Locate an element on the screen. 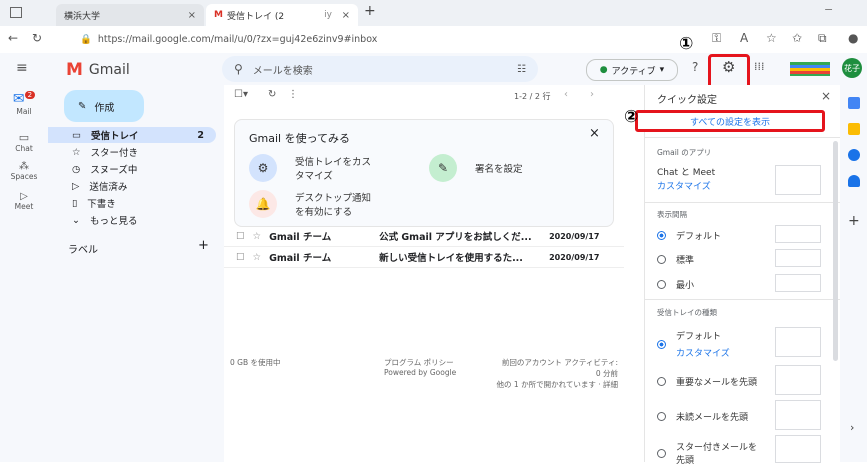 Image resolution: width=867 pixels, height=466 pixels. back-icon: ← is located at coordinates (13, 38).